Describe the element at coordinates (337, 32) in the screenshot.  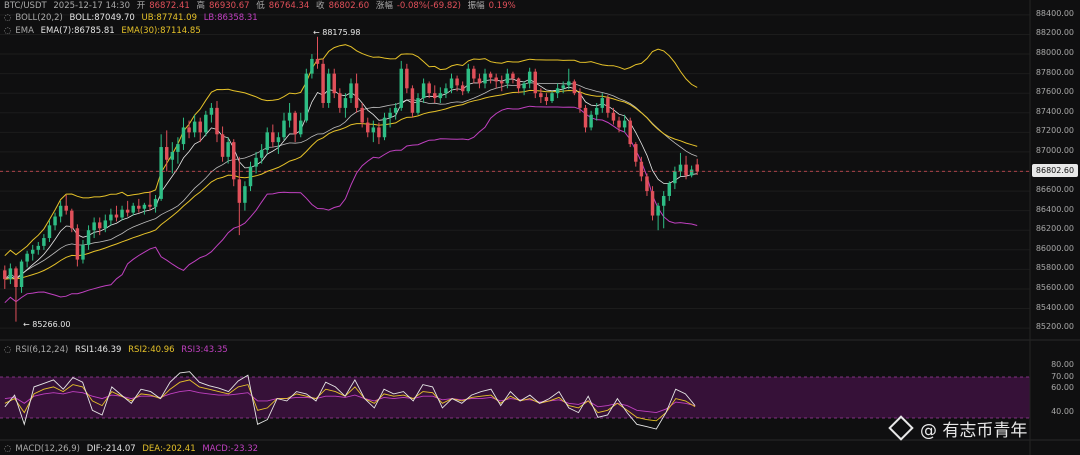
I see `high-marker: ← 88175.98` at that location.